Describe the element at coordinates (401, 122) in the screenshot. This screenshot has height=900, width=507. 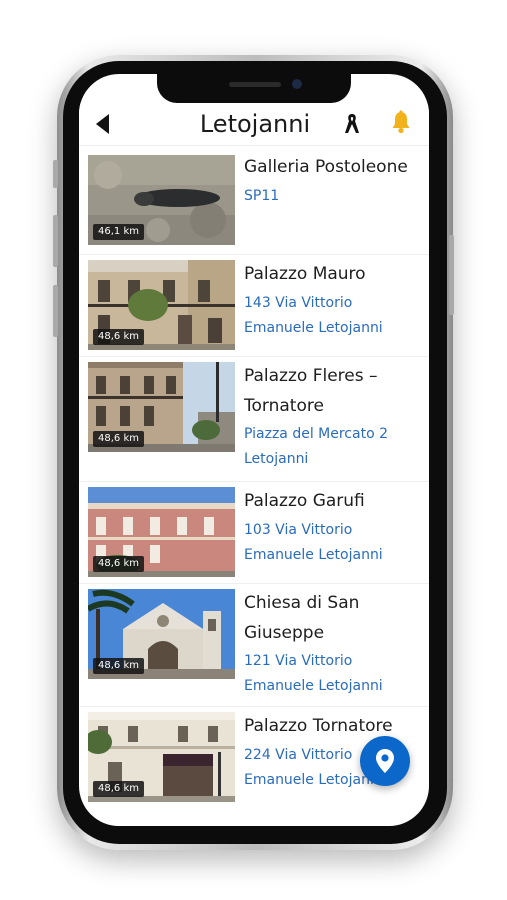
I see `bell-icon` at that location.